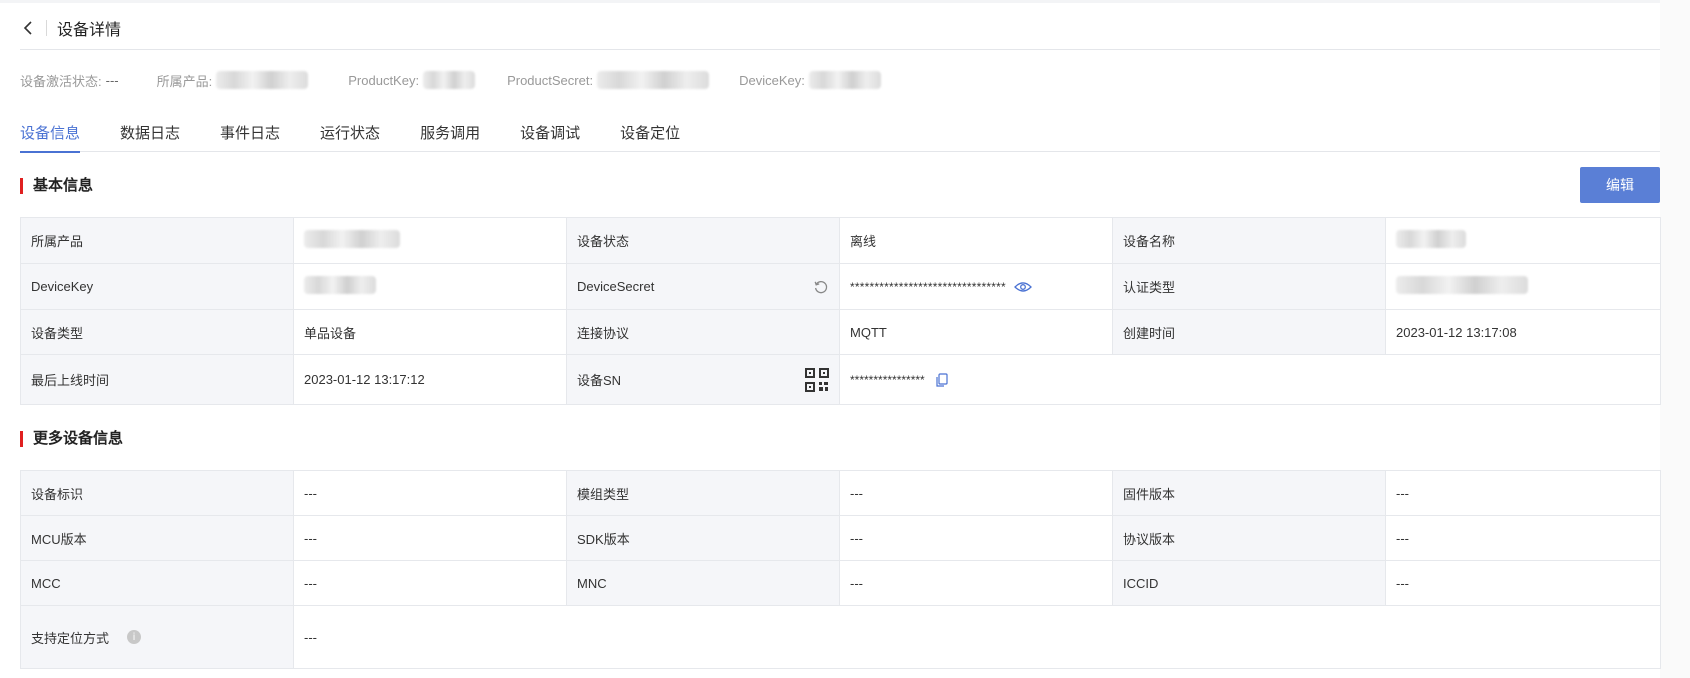 The image size is (1690, 678). Describe the element at coordinates (450, 132) in the screenshot. I see `tab-service-call: 服务调用` at that location.